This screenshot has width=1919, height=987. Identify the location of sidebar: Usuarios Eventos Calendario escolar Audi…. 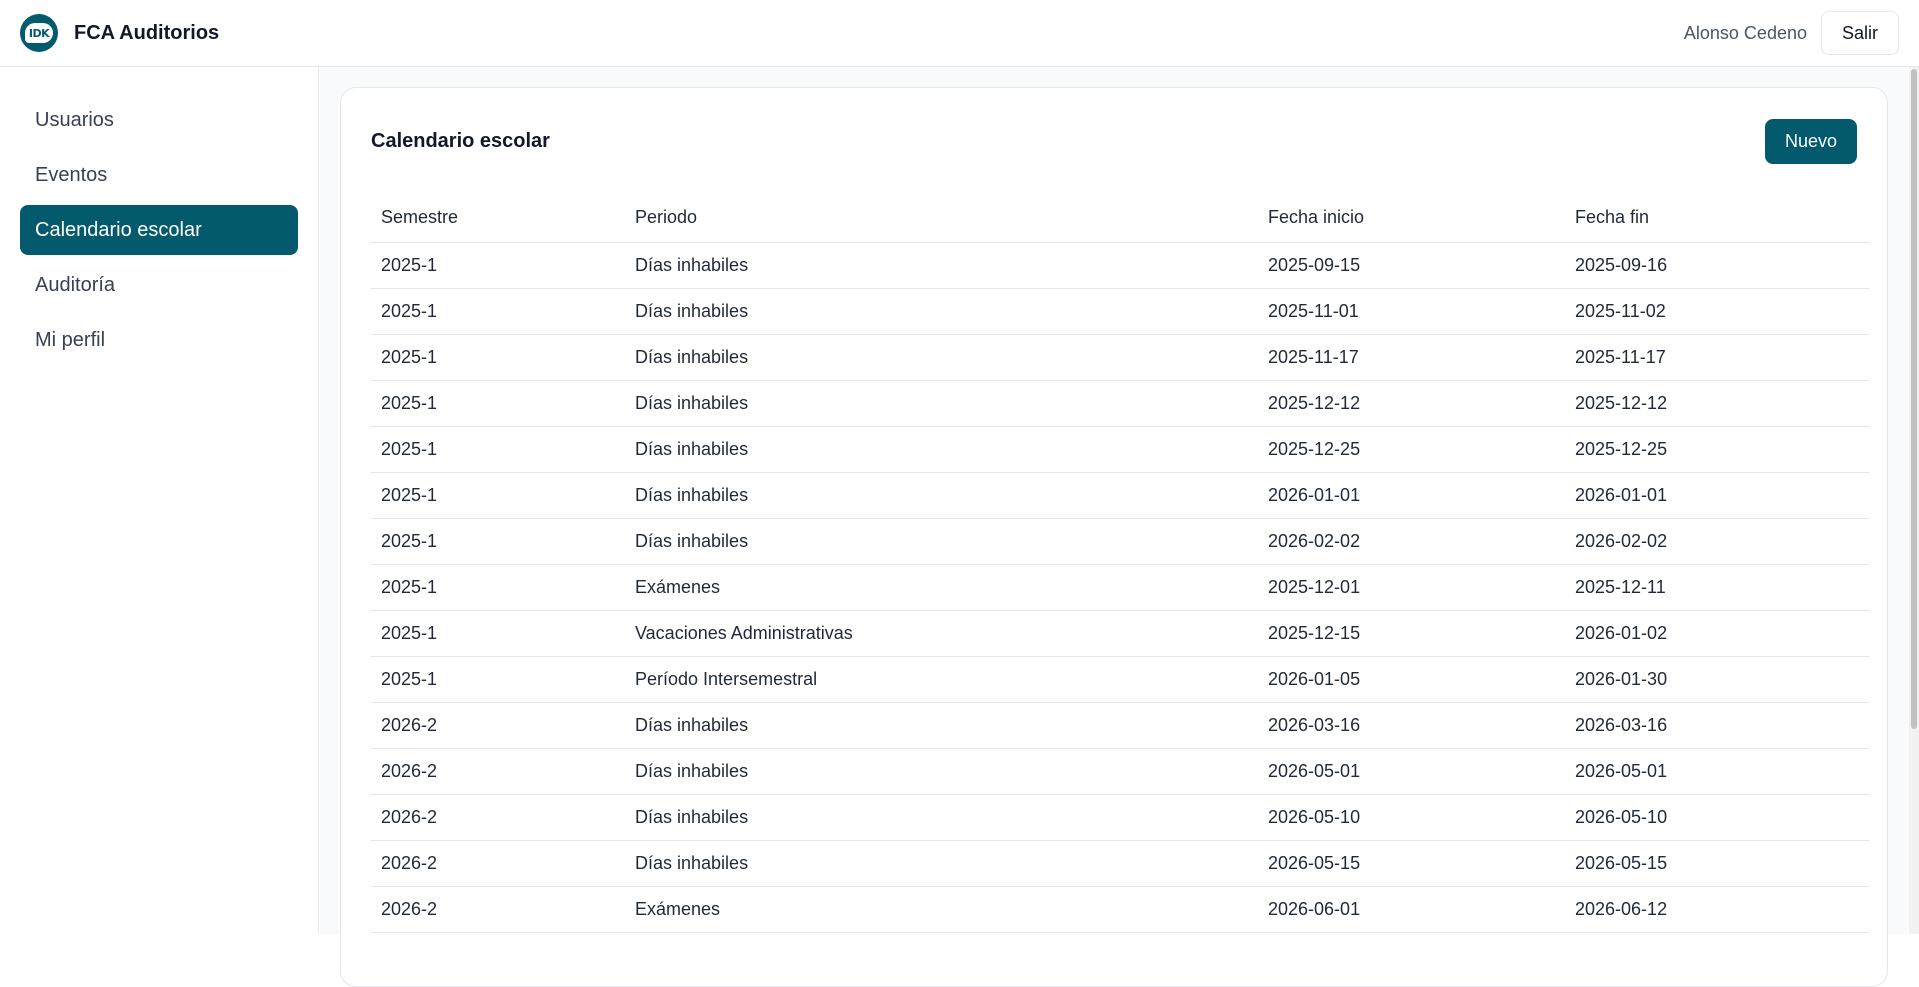
(159, 500).